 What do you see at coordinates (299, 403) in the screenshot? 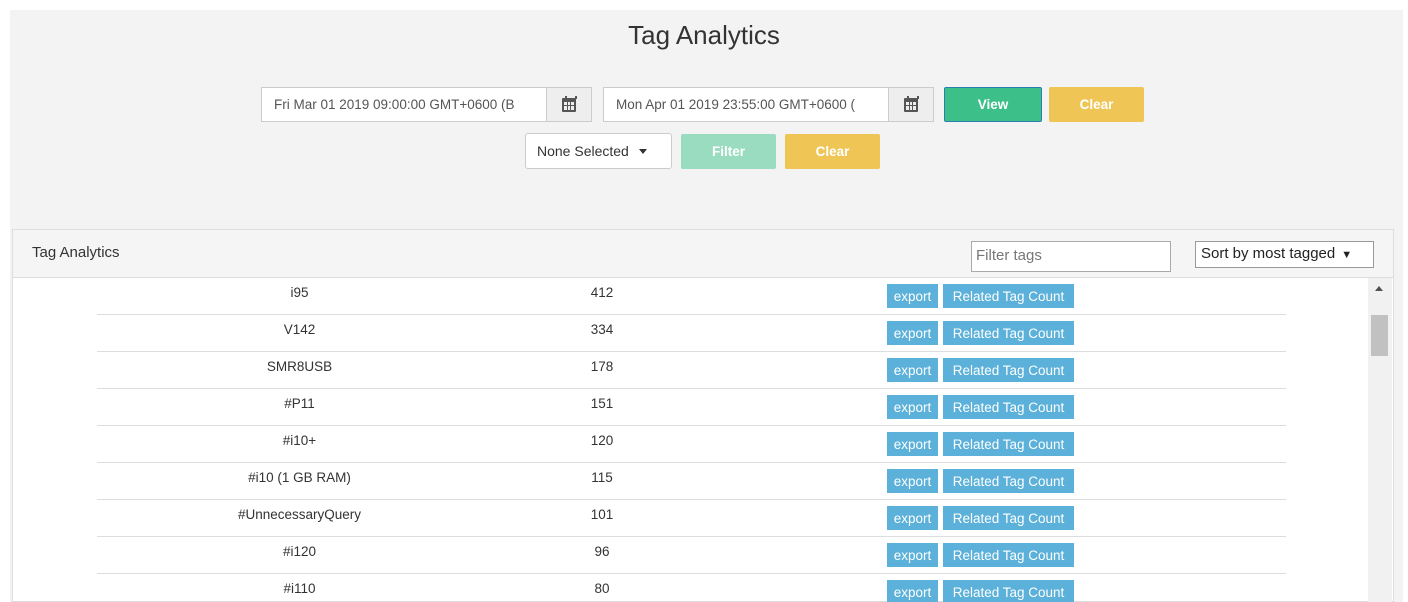
I see `tag-name: #P11` at bounding box center [299, 403].